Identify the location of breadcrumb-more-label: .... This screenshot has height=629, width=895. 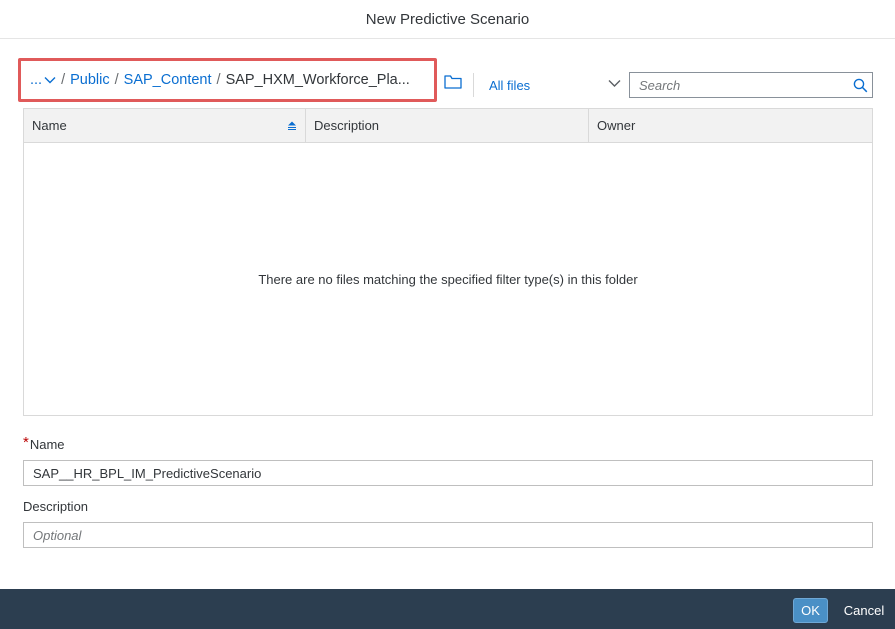
(36, 80).